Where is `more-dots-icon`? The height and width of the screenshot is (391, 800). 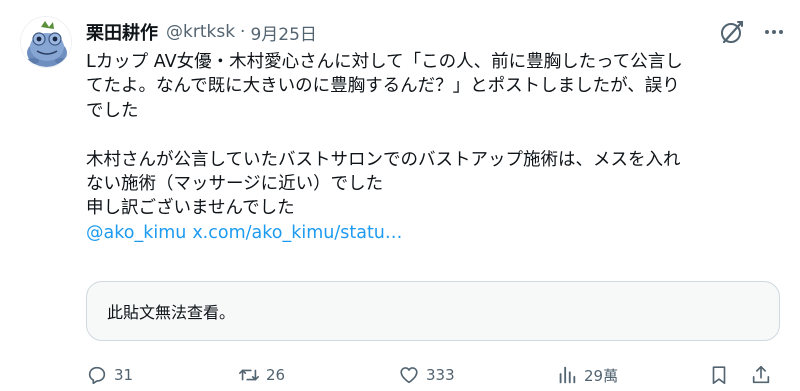
more-dots-icon is located at coordinates (767, 32).